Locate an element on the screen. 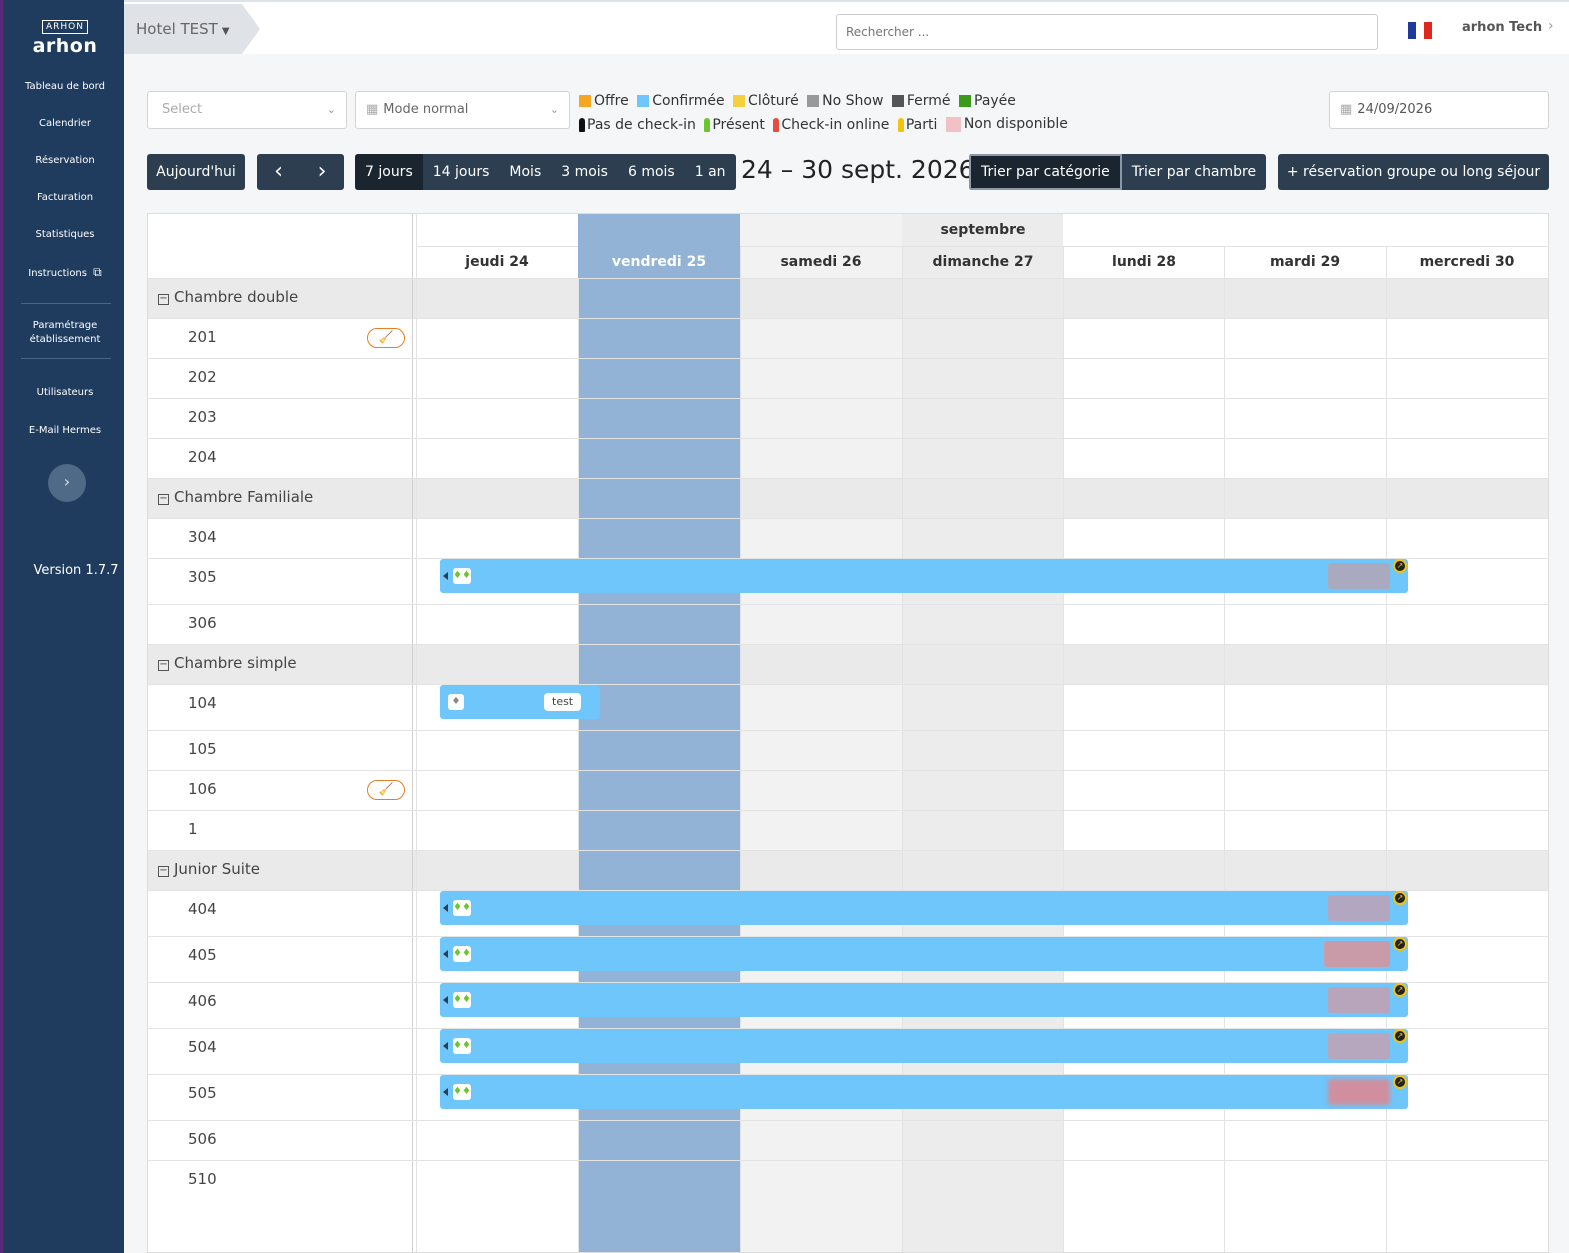 The image size is (1569, 1253). room-label: 1 is located at coordinates (193, 829).